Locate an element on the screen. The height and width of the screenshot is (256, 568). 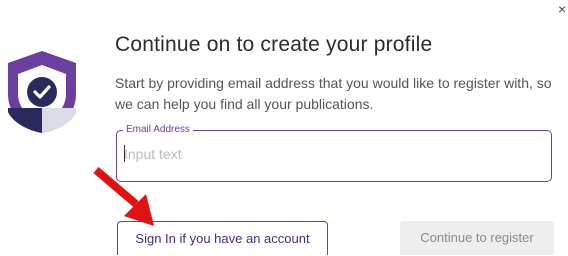
email-label: Email Address is located at coordinates (158, 129).